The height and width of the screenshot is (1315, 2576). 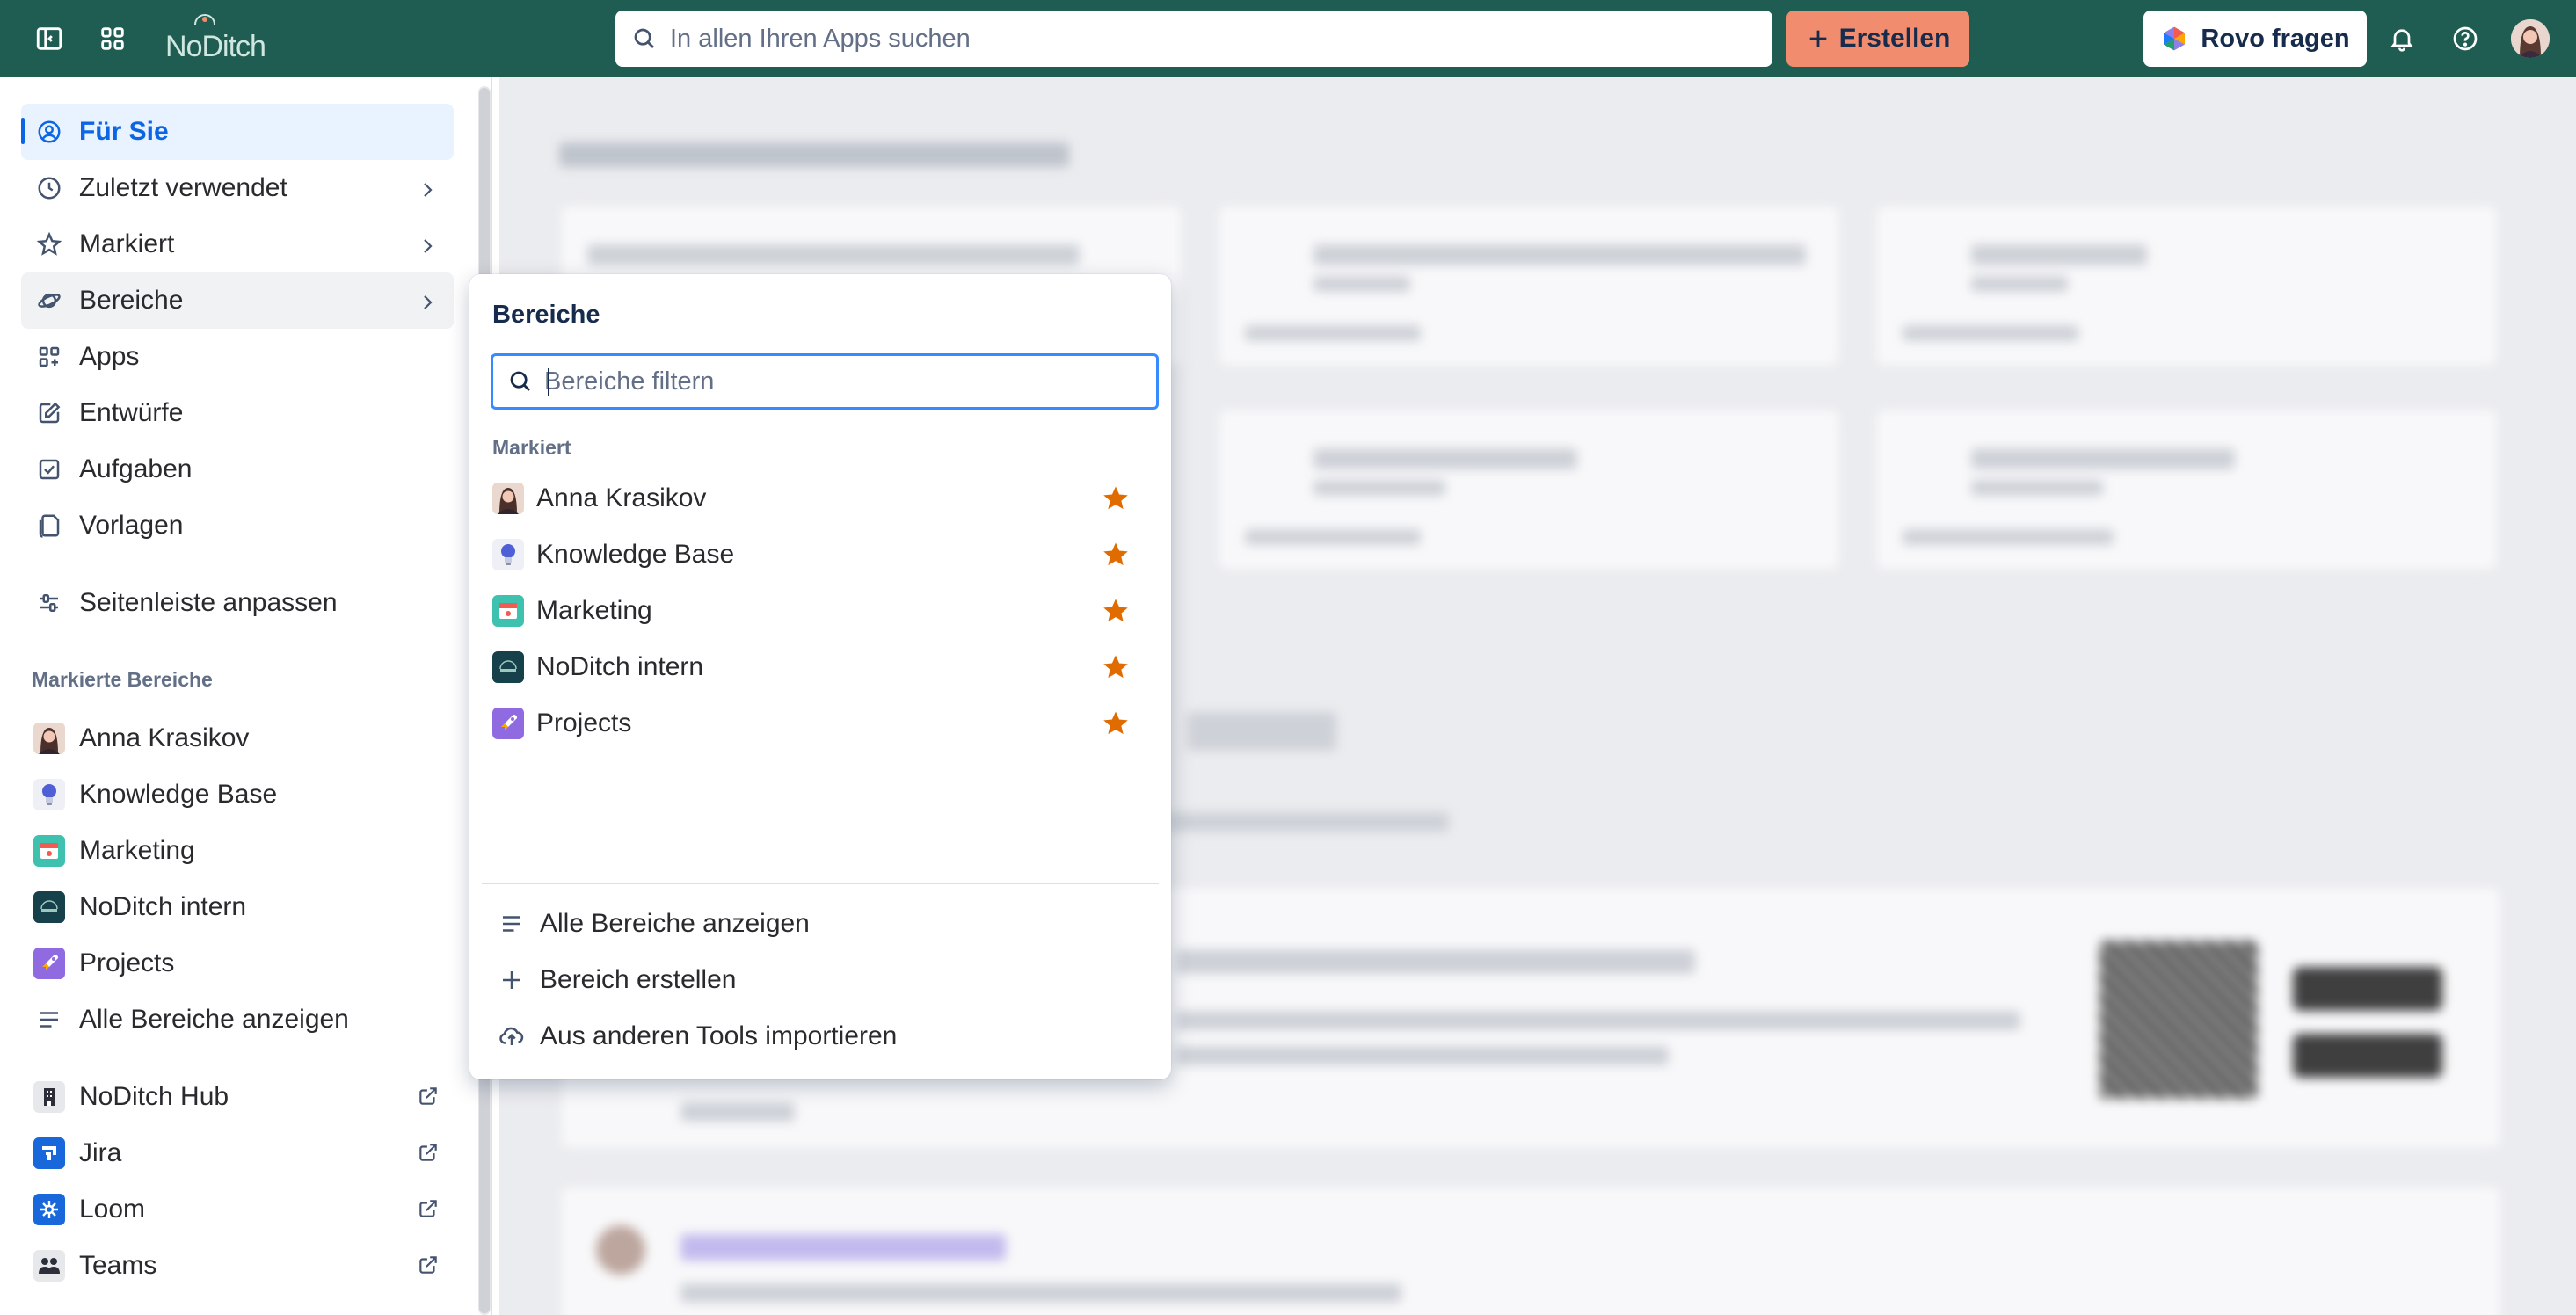 What do you see at coordinates (49, 738) in the screenshot?
I see `avatar` at bounding box center [49, 738].